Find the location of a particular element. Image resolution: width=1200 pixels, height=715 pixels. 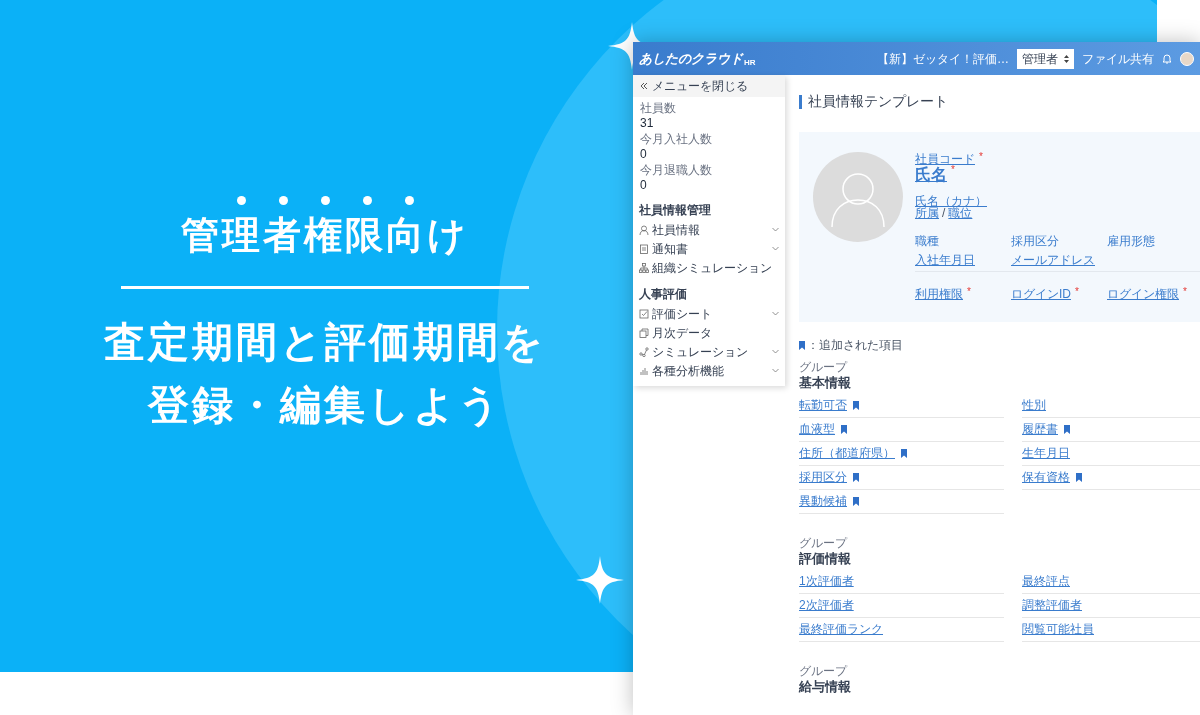

field-link: 最終評点 is located at coordinates (1046, 581).